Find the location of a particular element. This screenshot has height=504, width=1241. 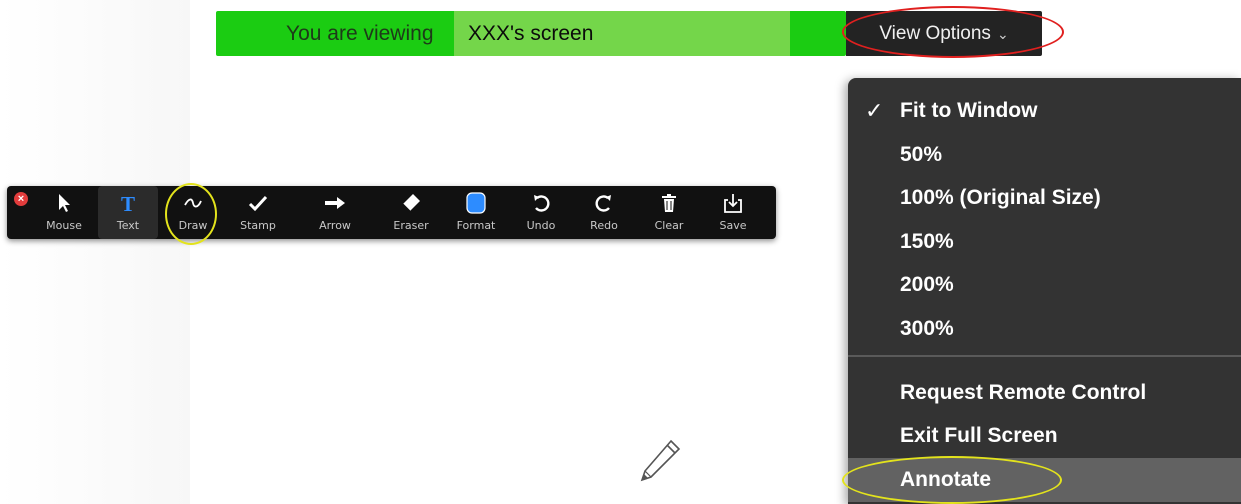

svg-text: T is located at coordinates (128, 203).